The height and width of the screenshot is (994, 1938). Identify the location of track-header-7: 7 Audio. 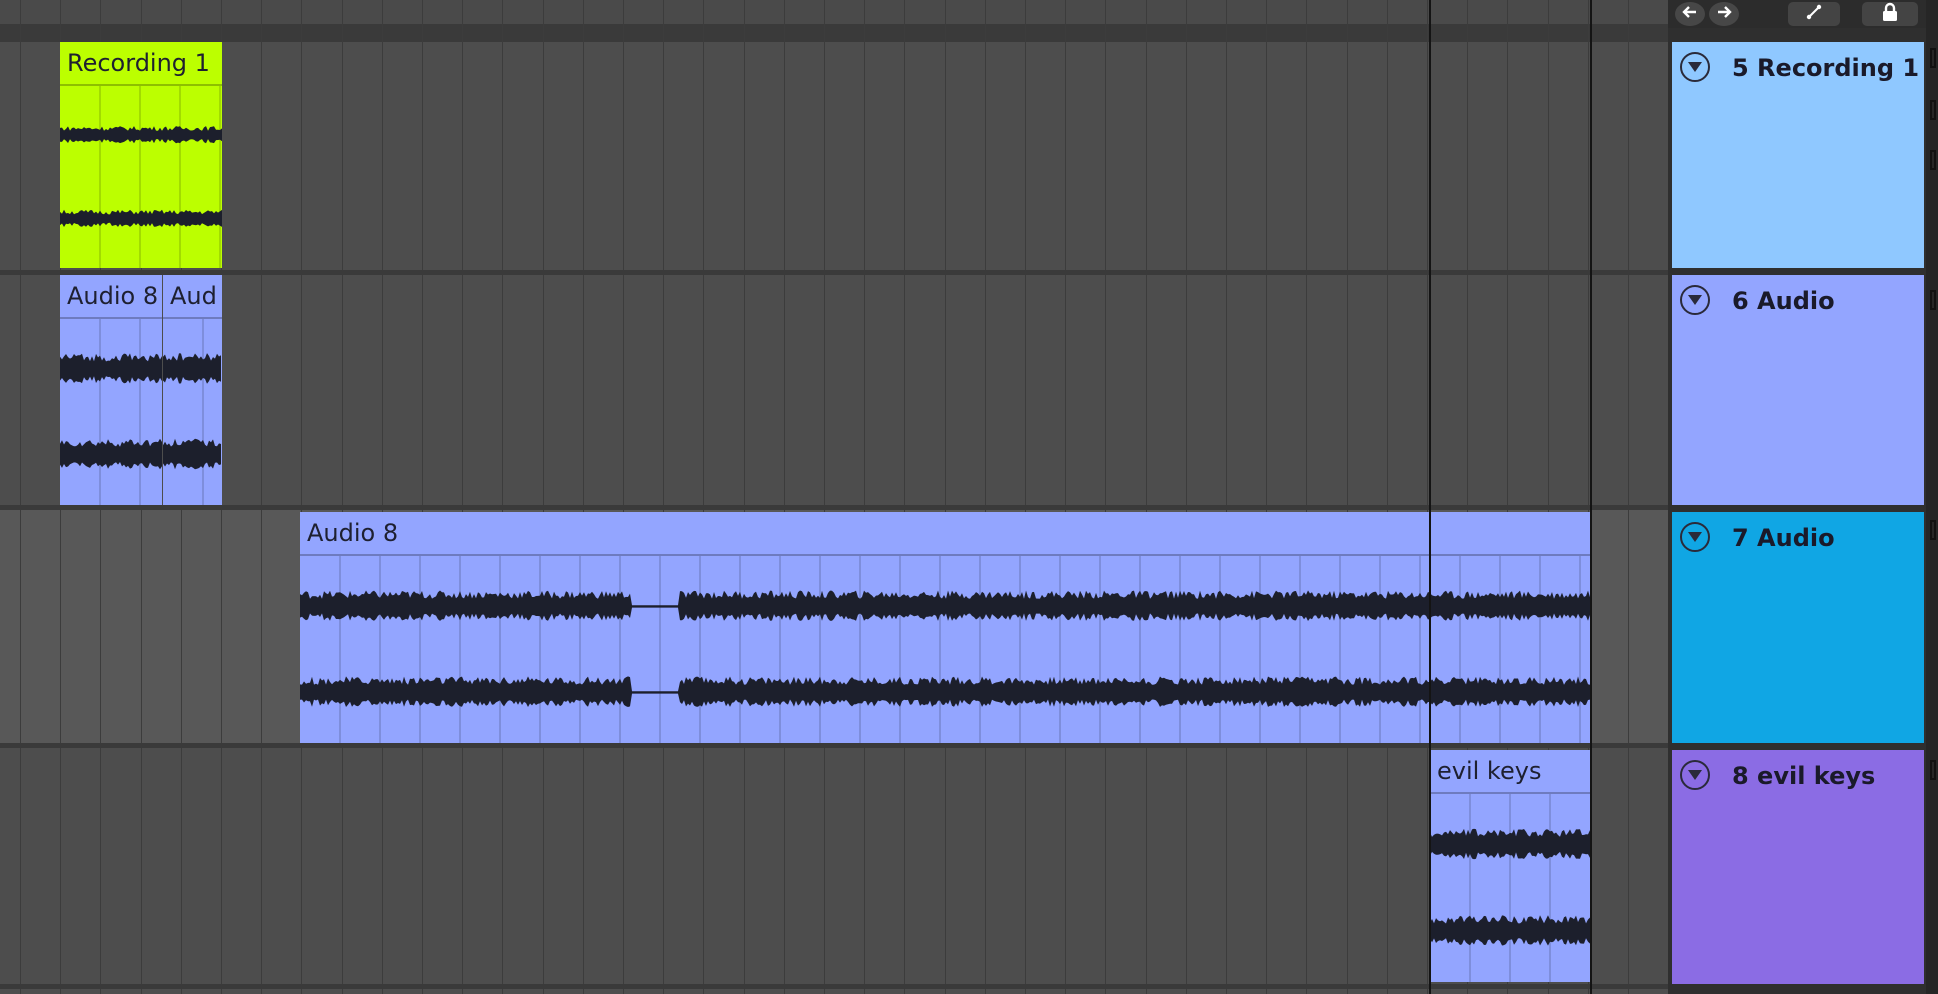
(1798, 627).